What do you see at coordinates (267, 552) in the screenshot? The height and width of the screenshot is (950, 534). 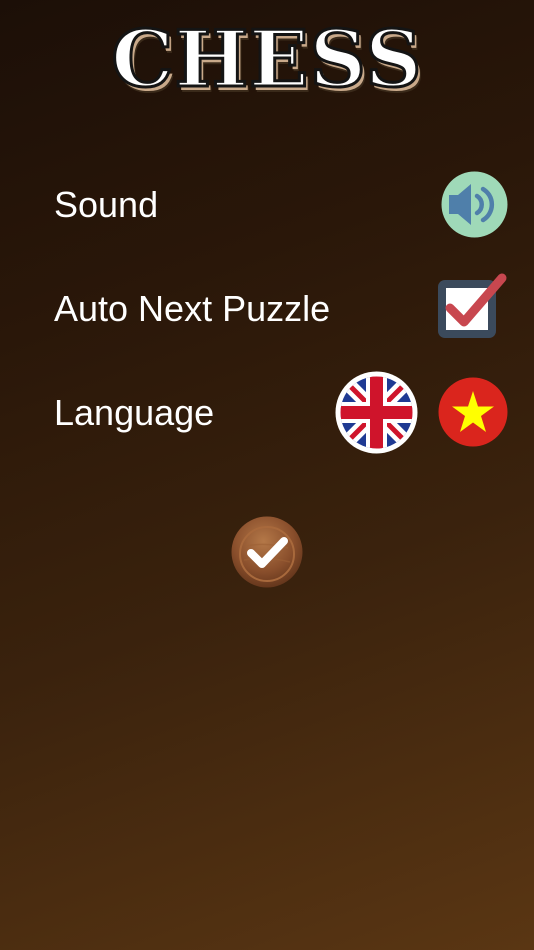 I see `confirm-button` at bounding box center [267, 552].